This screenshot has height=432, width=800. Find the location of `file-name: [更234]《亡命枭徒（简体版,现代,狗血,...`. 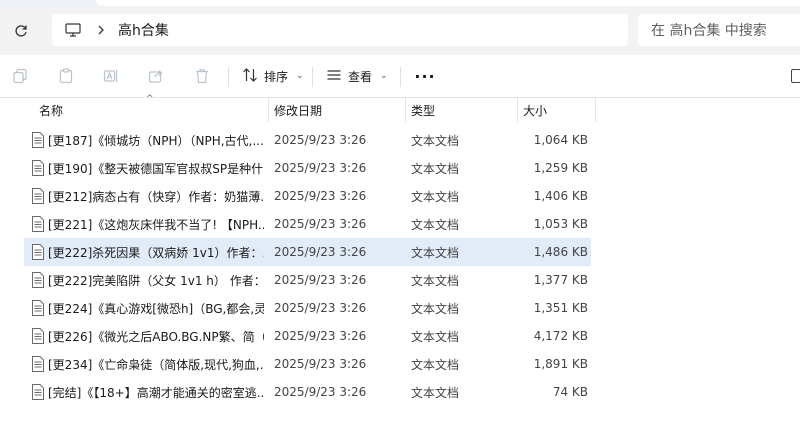

file-name: [更234]《亡命枭徒（简体版,现代,狗血,... is located at coordinates (156, 364).